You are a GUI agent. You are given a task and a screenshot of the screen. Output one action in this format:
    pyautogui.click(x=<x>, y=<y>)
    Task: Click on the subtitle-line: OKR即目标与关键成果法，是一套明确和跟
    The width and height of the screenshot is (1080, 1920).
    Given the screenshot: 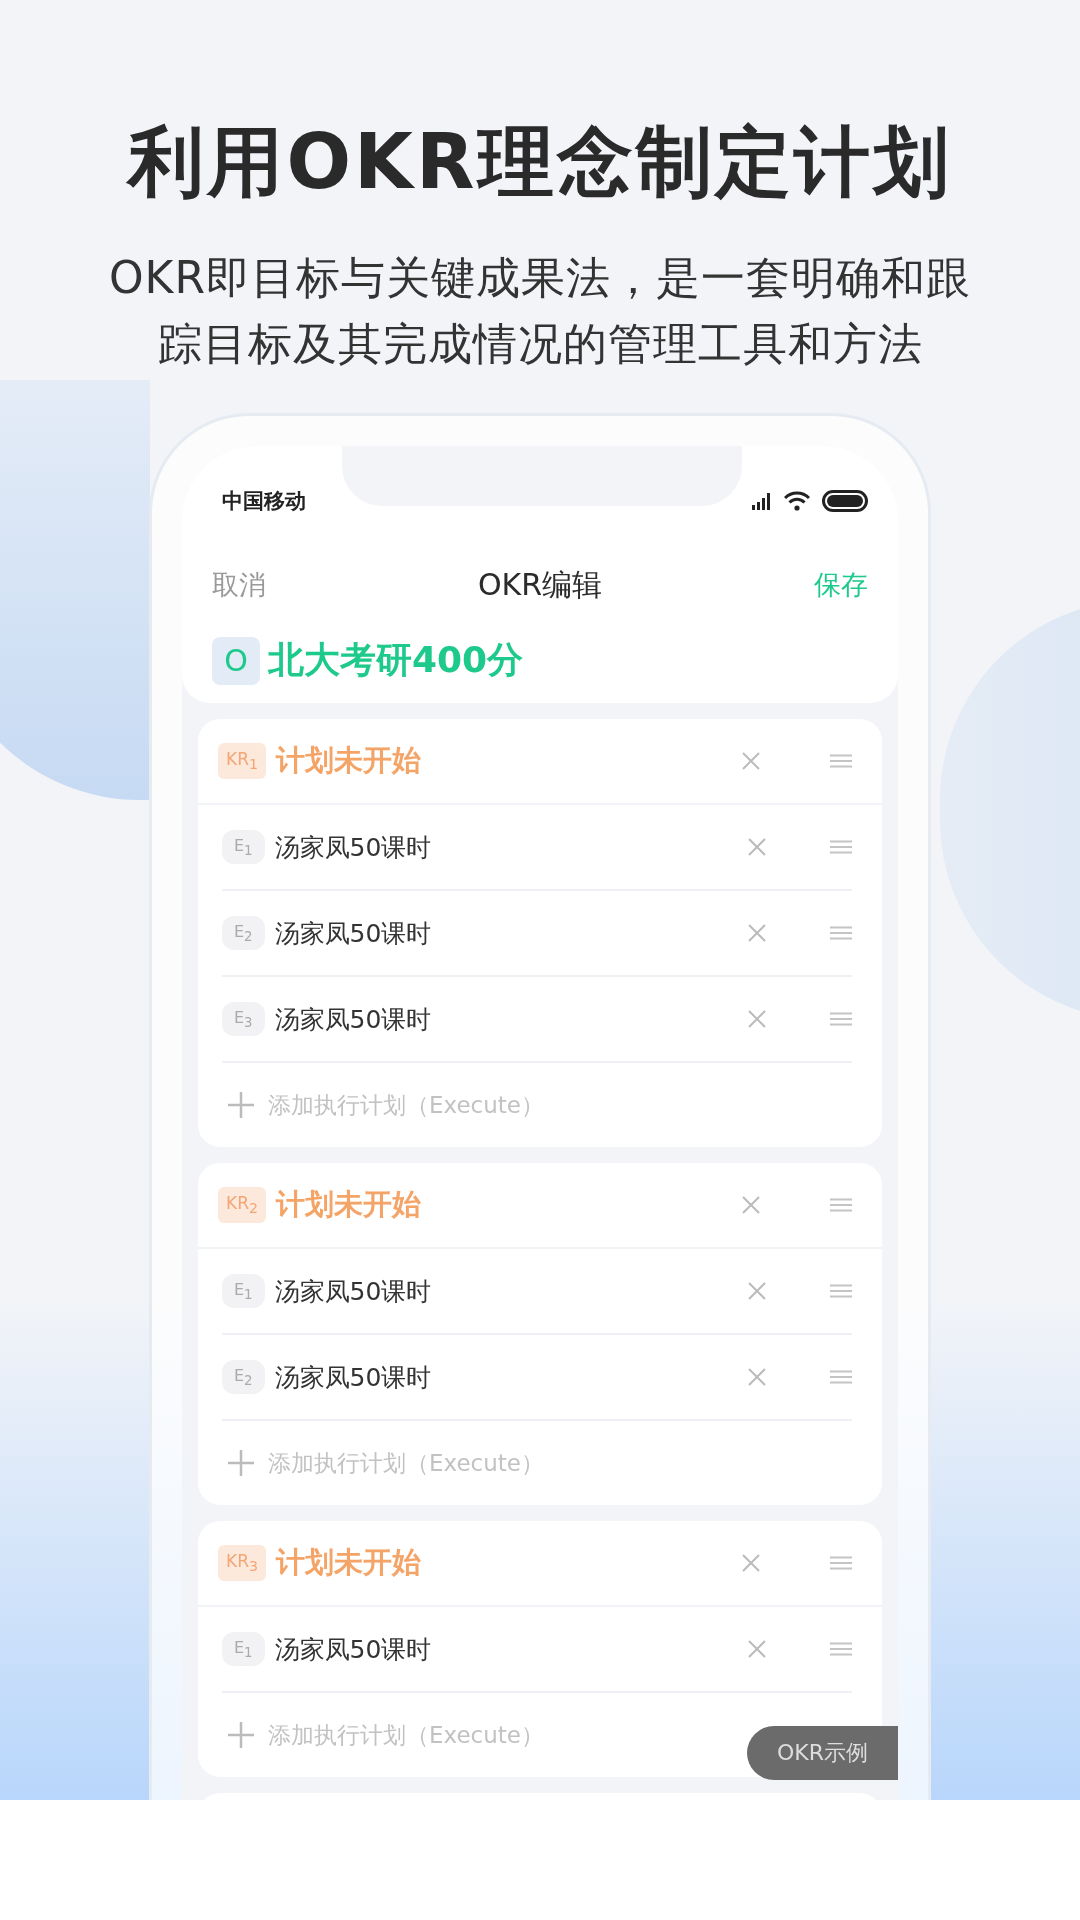 What is the action you would take?
    pyautogui.click(x=540, y=278)
    